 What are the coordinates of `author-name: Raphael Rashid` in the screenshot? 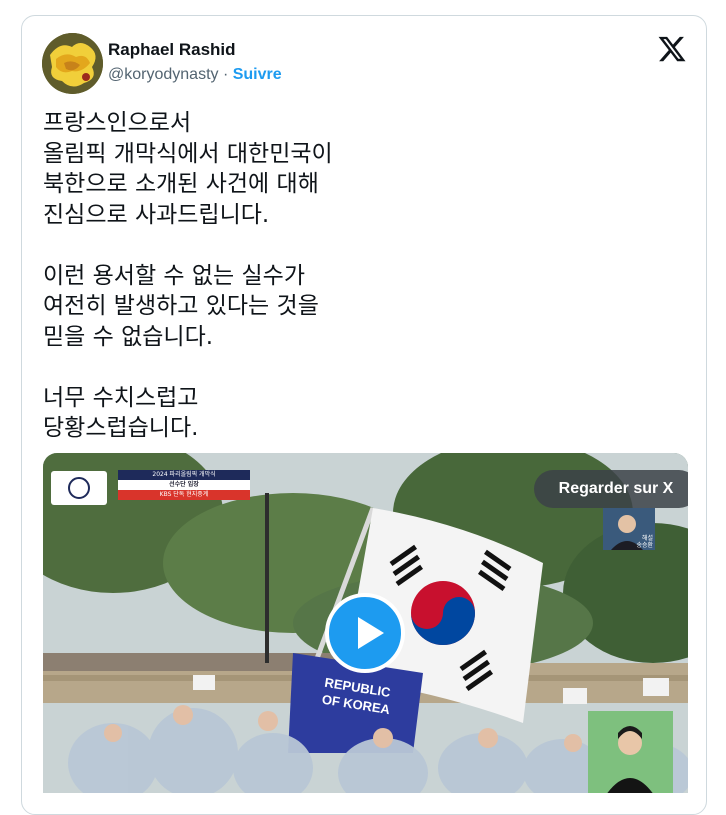 It's located at (172, 50).